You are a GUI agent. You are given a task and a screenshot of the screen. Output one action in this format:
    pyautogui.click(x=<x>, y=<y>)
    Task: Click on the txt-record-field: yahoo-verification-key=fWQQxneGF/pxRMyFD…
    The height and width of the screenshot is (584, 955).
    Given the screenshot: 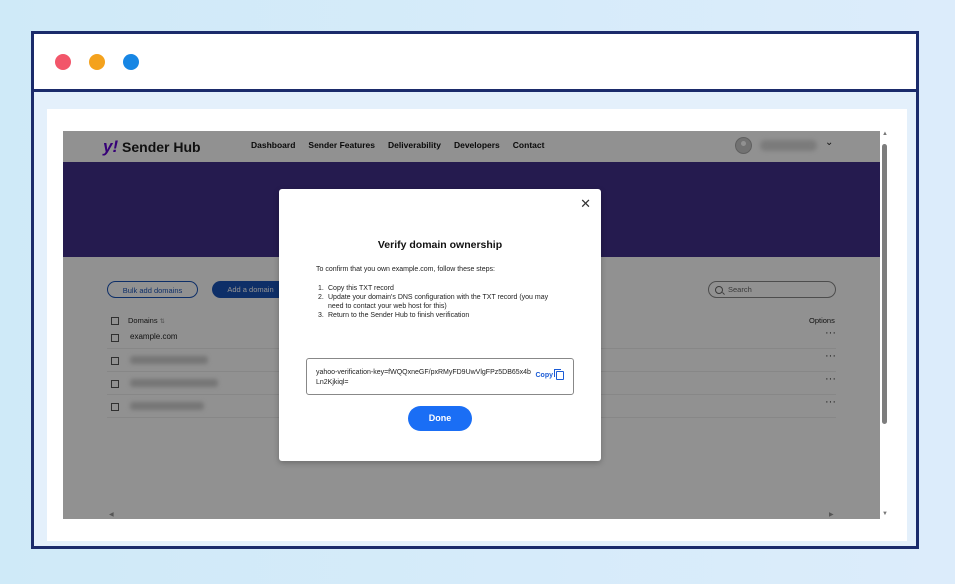 What is the action you would take?
    pyautogui.click(x=440, y=376)
    